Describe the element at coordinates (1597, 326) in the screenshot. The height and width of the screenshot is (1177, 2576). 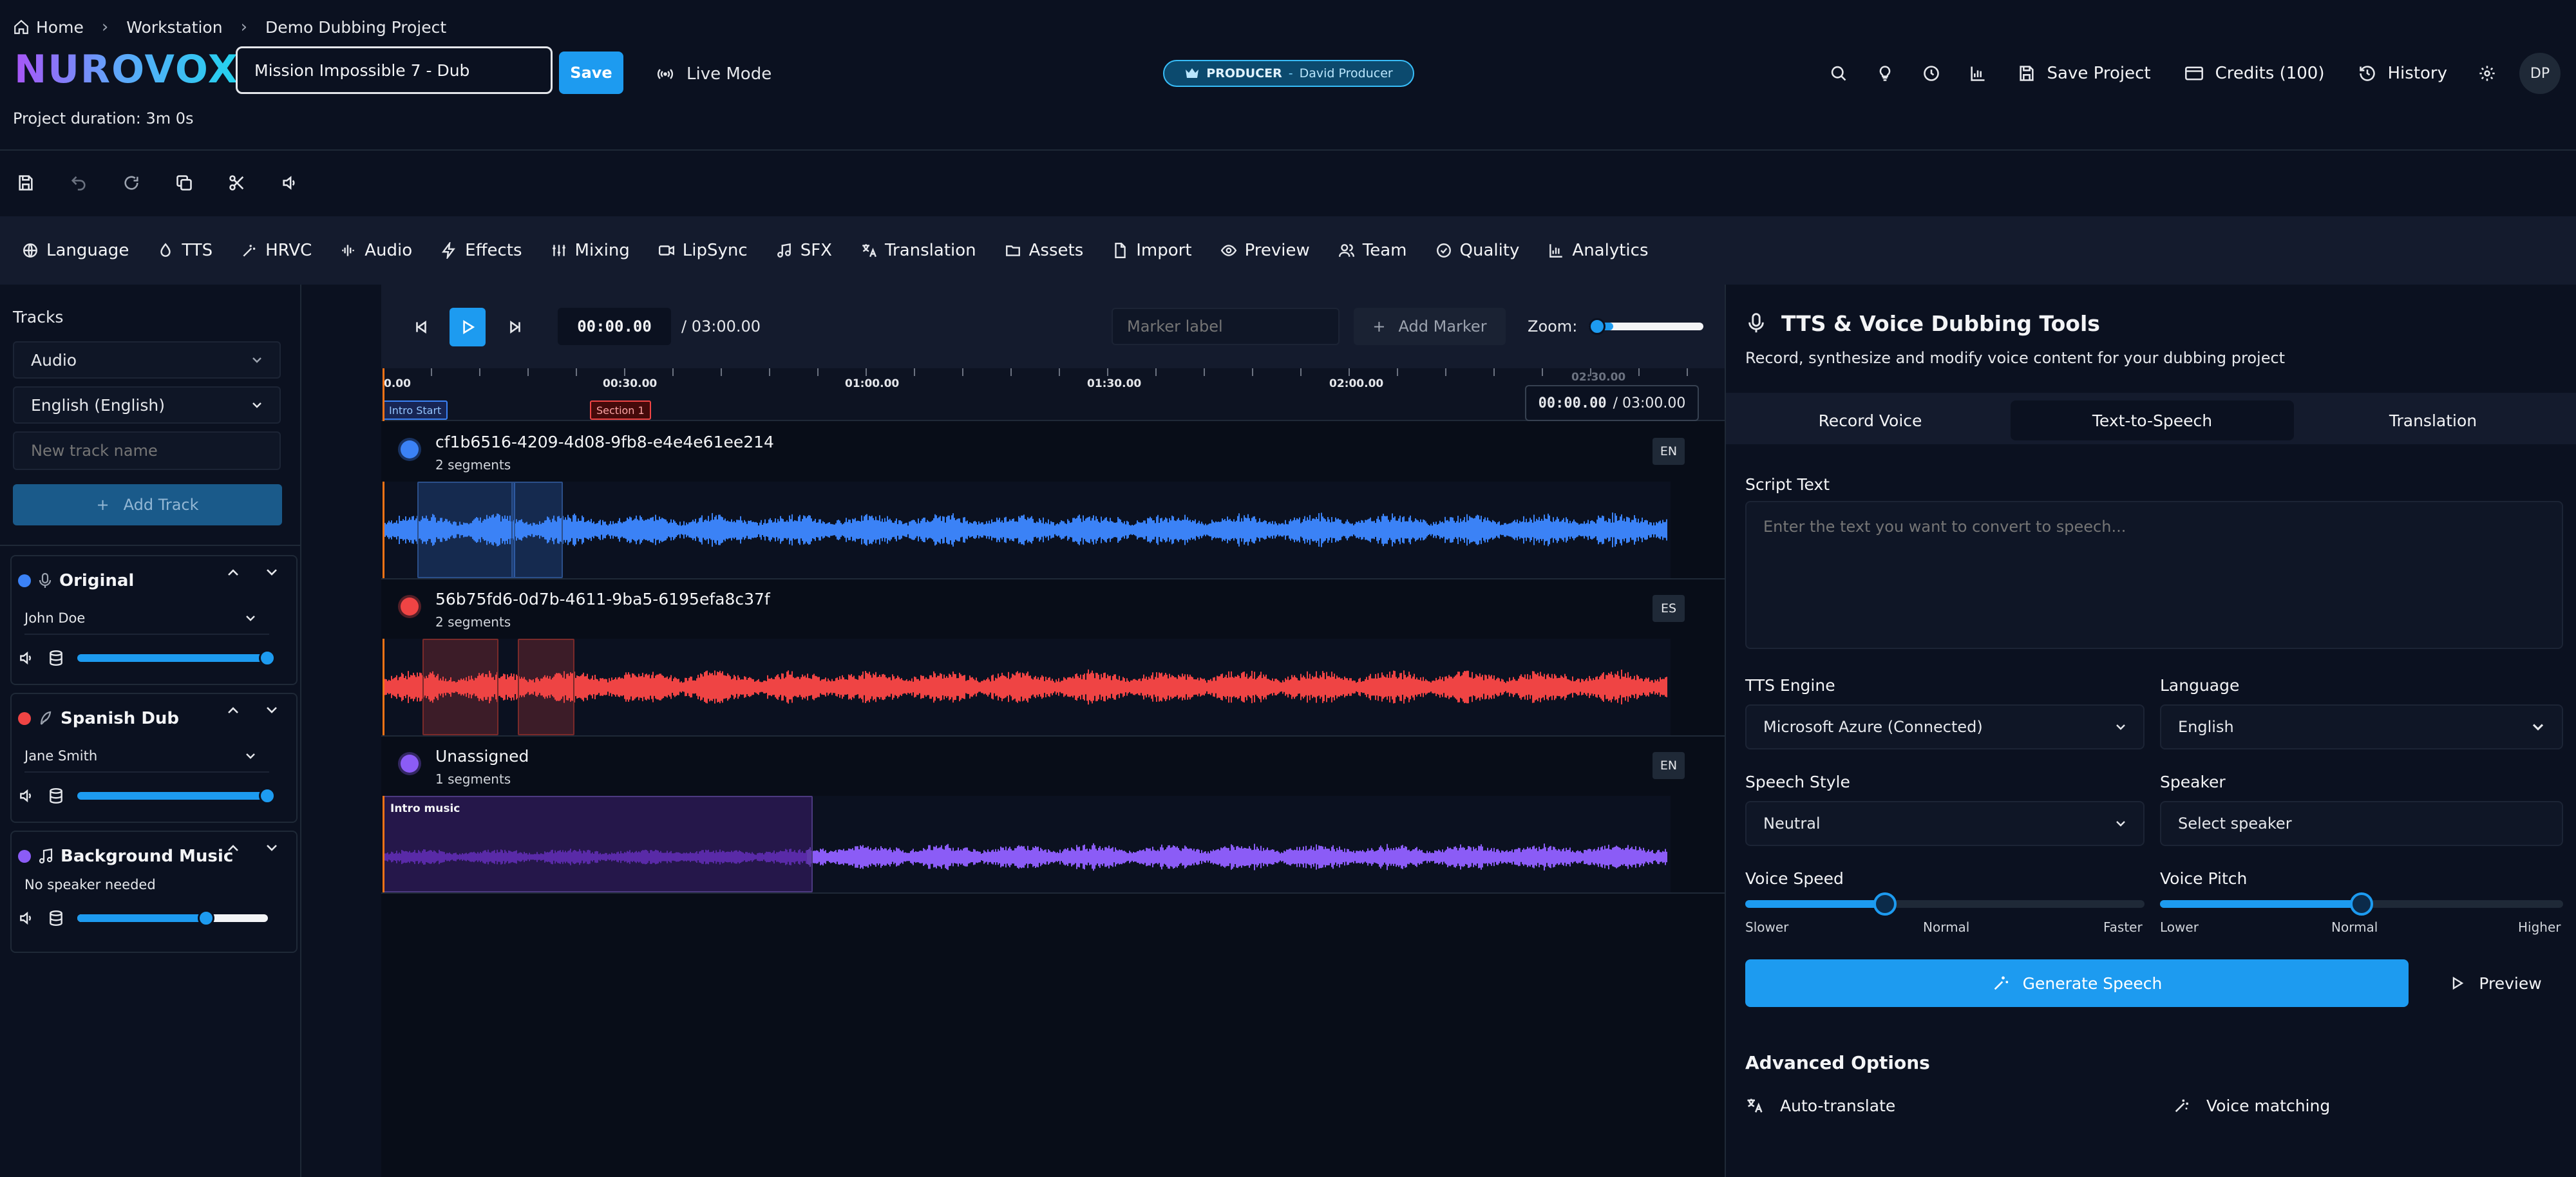
I see `zoom-knob` at that location.